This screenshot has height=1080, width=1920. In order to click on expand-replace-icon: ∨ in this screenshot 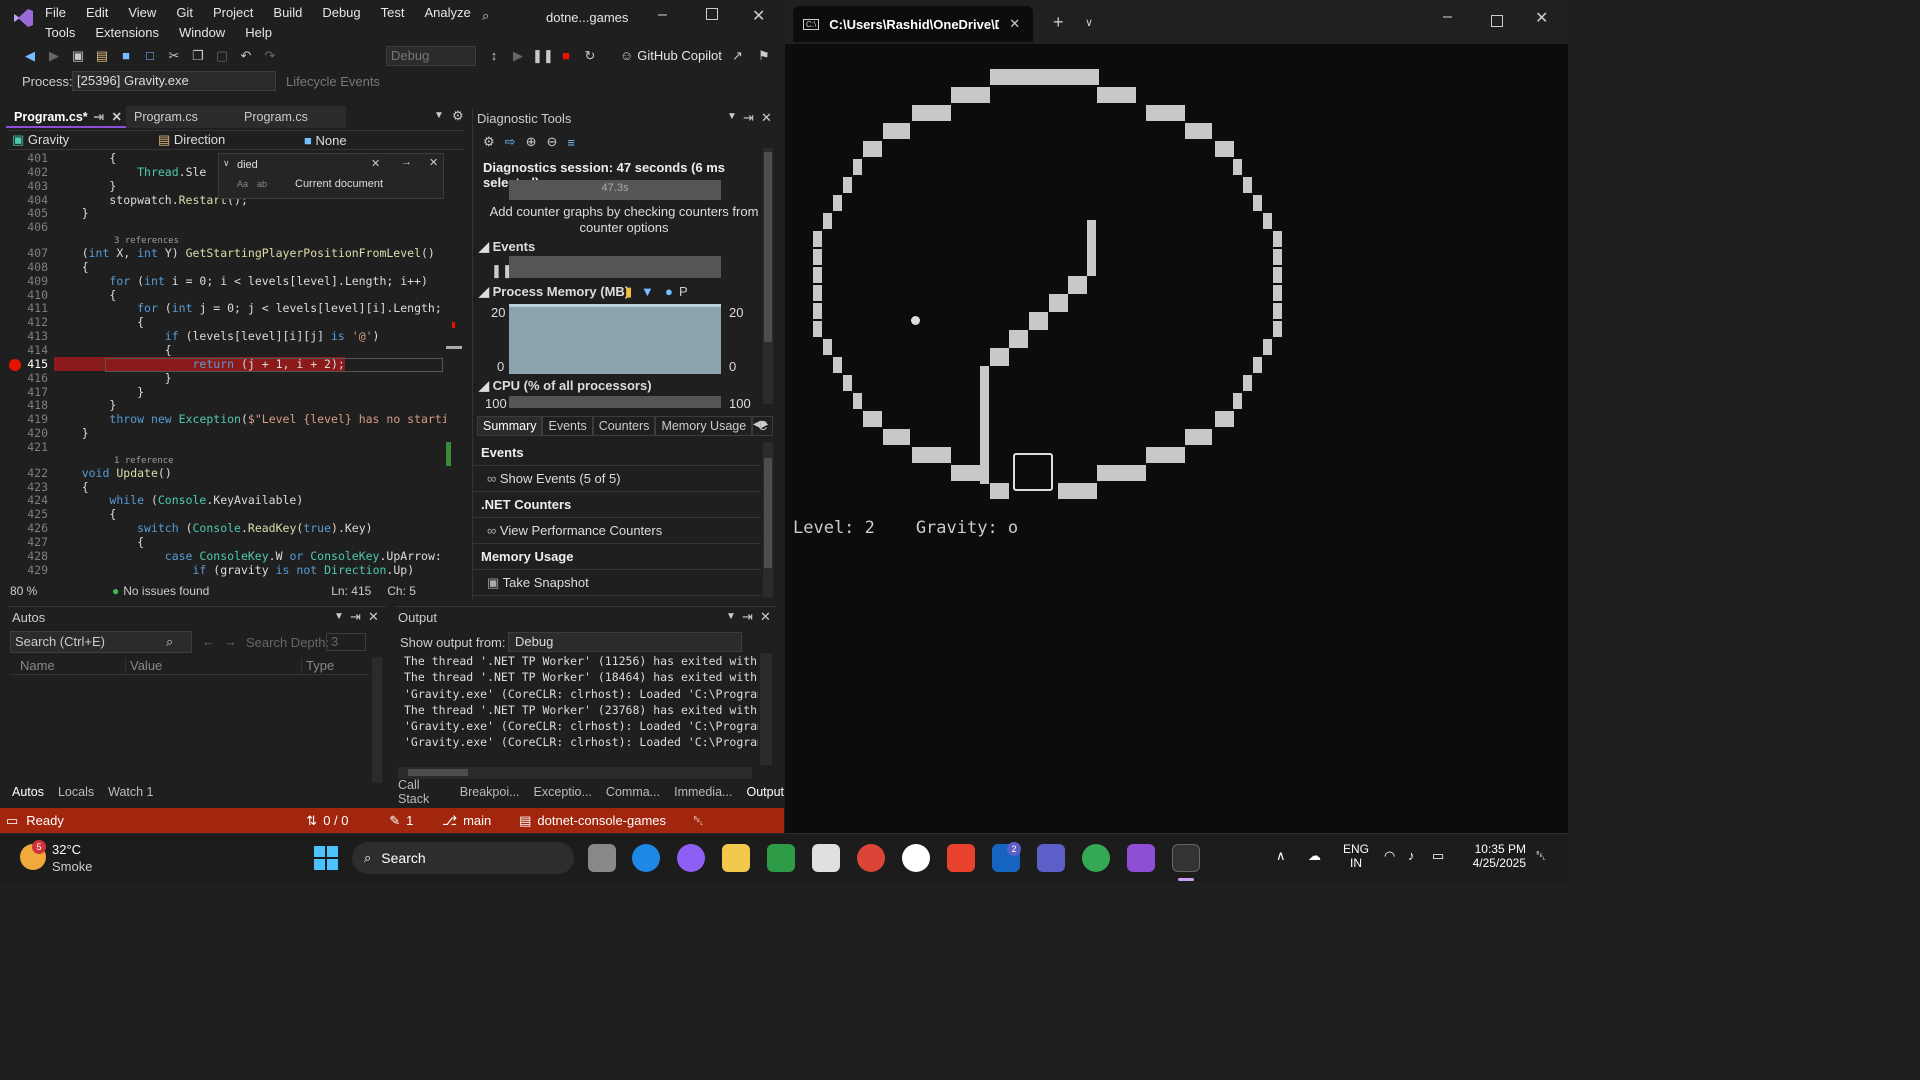, I will do `click(226, 163)`.